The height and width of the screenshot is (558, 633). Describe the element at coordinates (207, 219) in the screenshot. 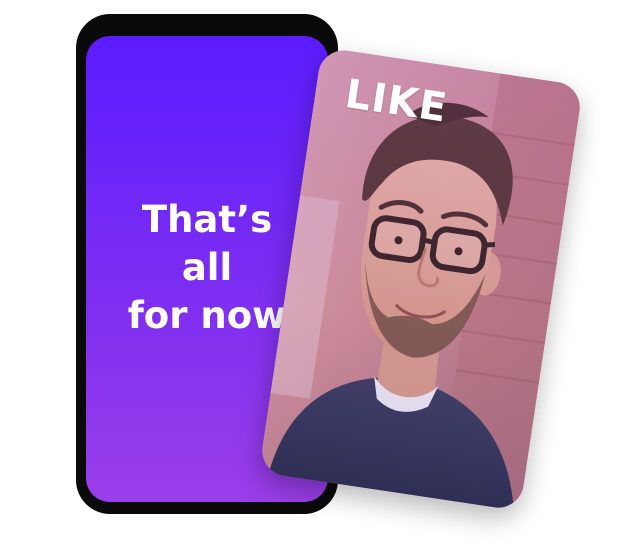

I see `end-message-line-1: That’s` at that location.